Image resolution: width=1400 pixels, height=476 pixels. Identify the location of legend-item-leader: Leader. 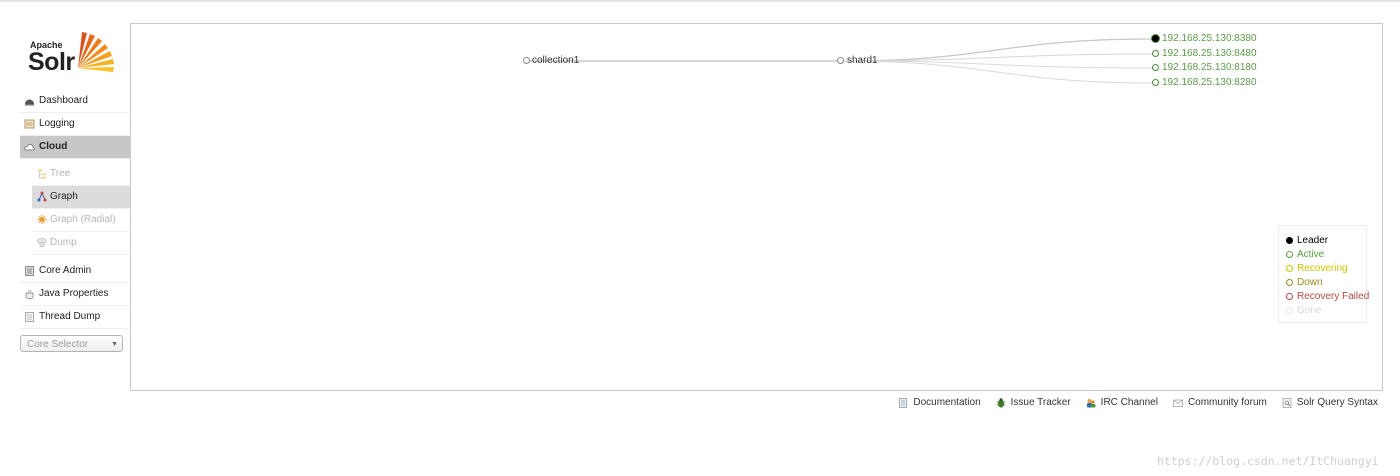
(1322, 241).